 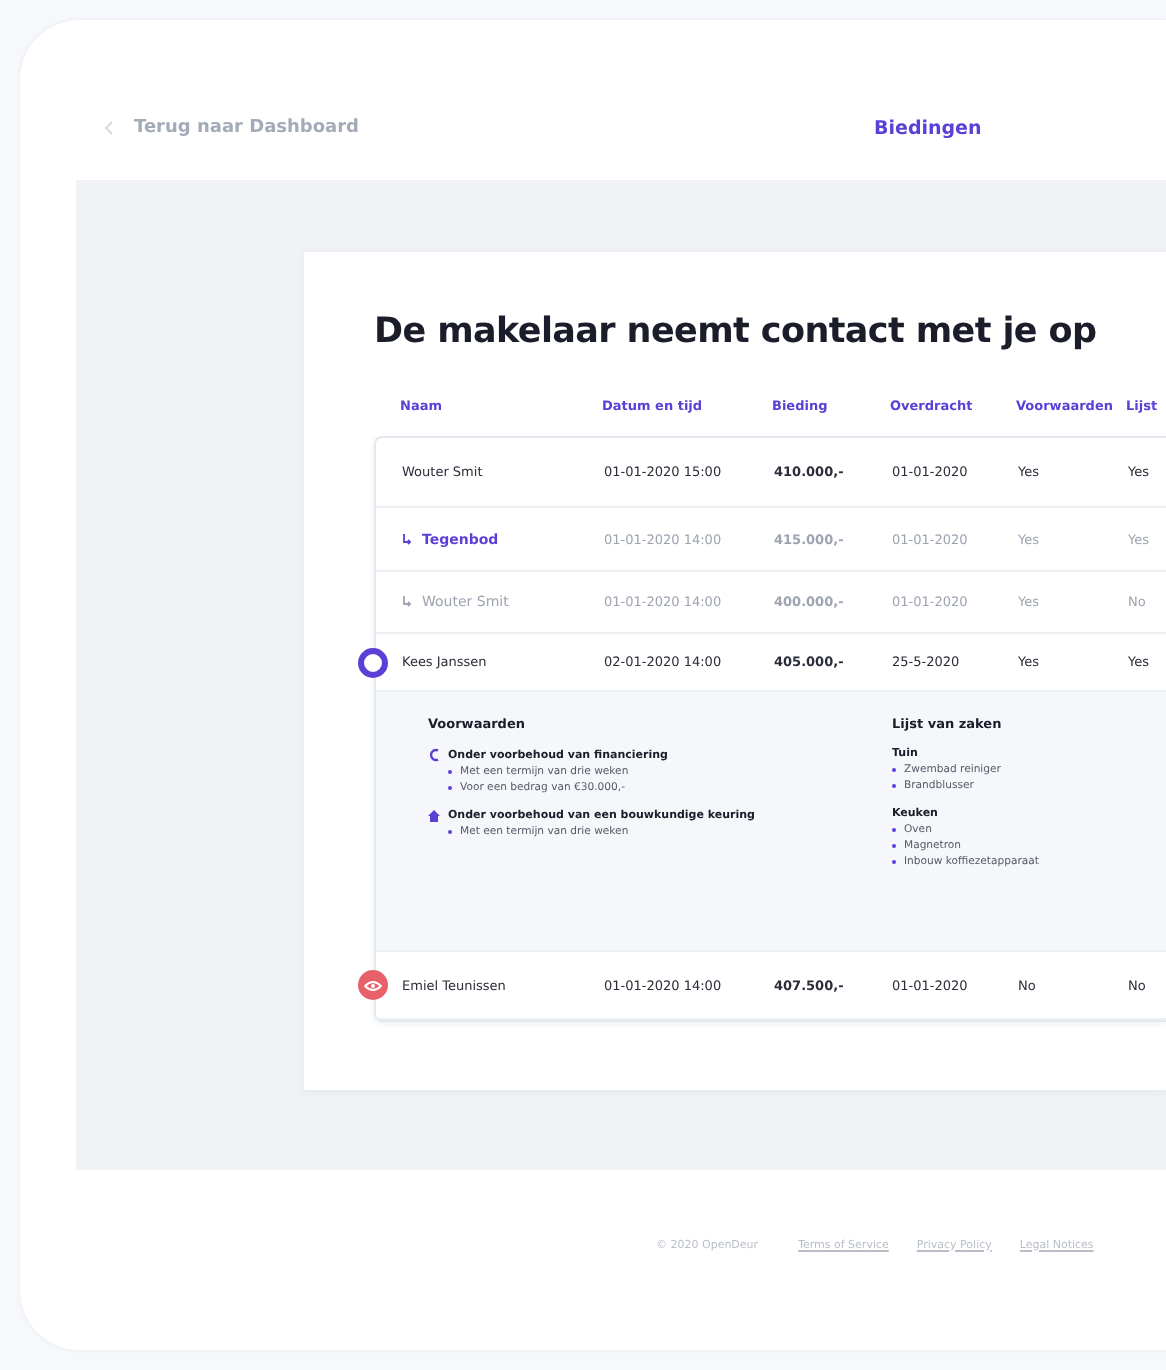 What do you see at coordinates (736, 332) in the screenshot?
I see `card-title: De makelaar neemt contact met je op` at bounding box center [736, 332].